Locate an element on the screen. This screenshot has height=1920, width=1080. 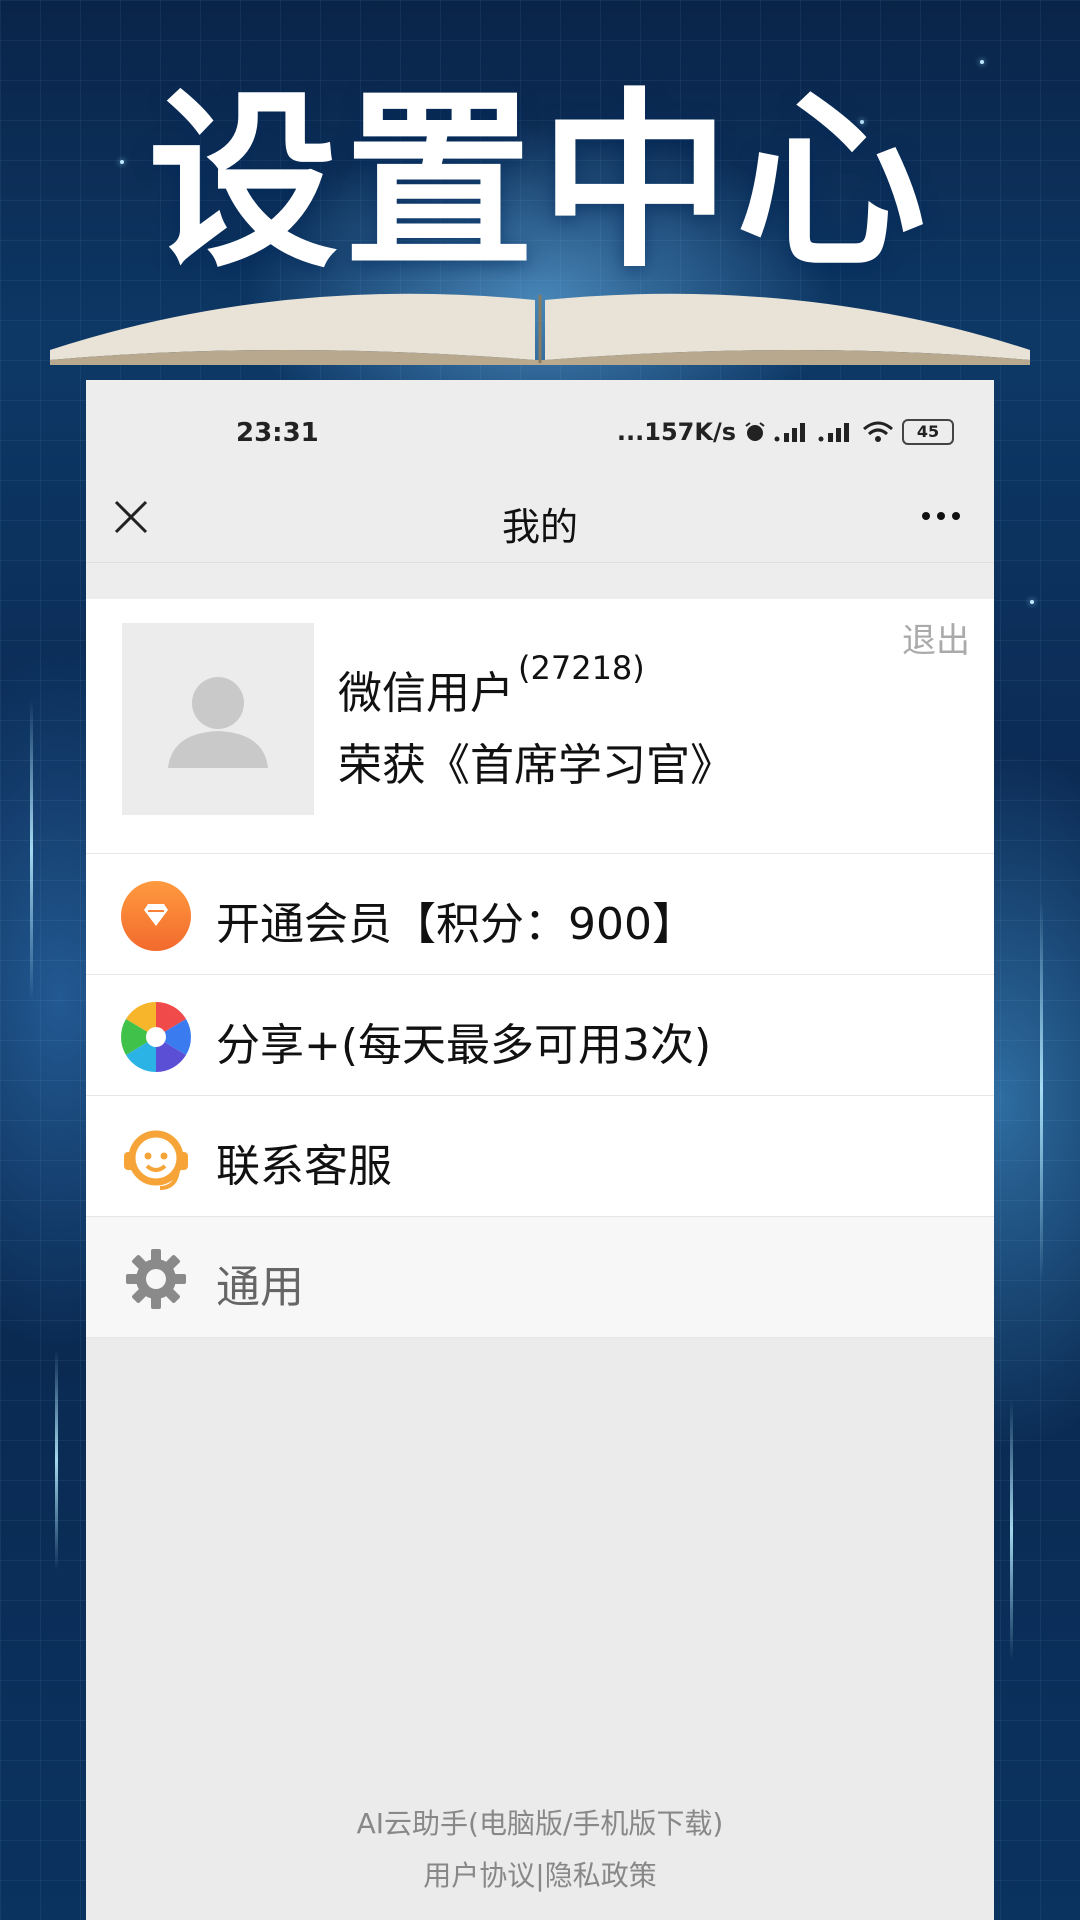
open-book-image is located at coordinates (540, 329).